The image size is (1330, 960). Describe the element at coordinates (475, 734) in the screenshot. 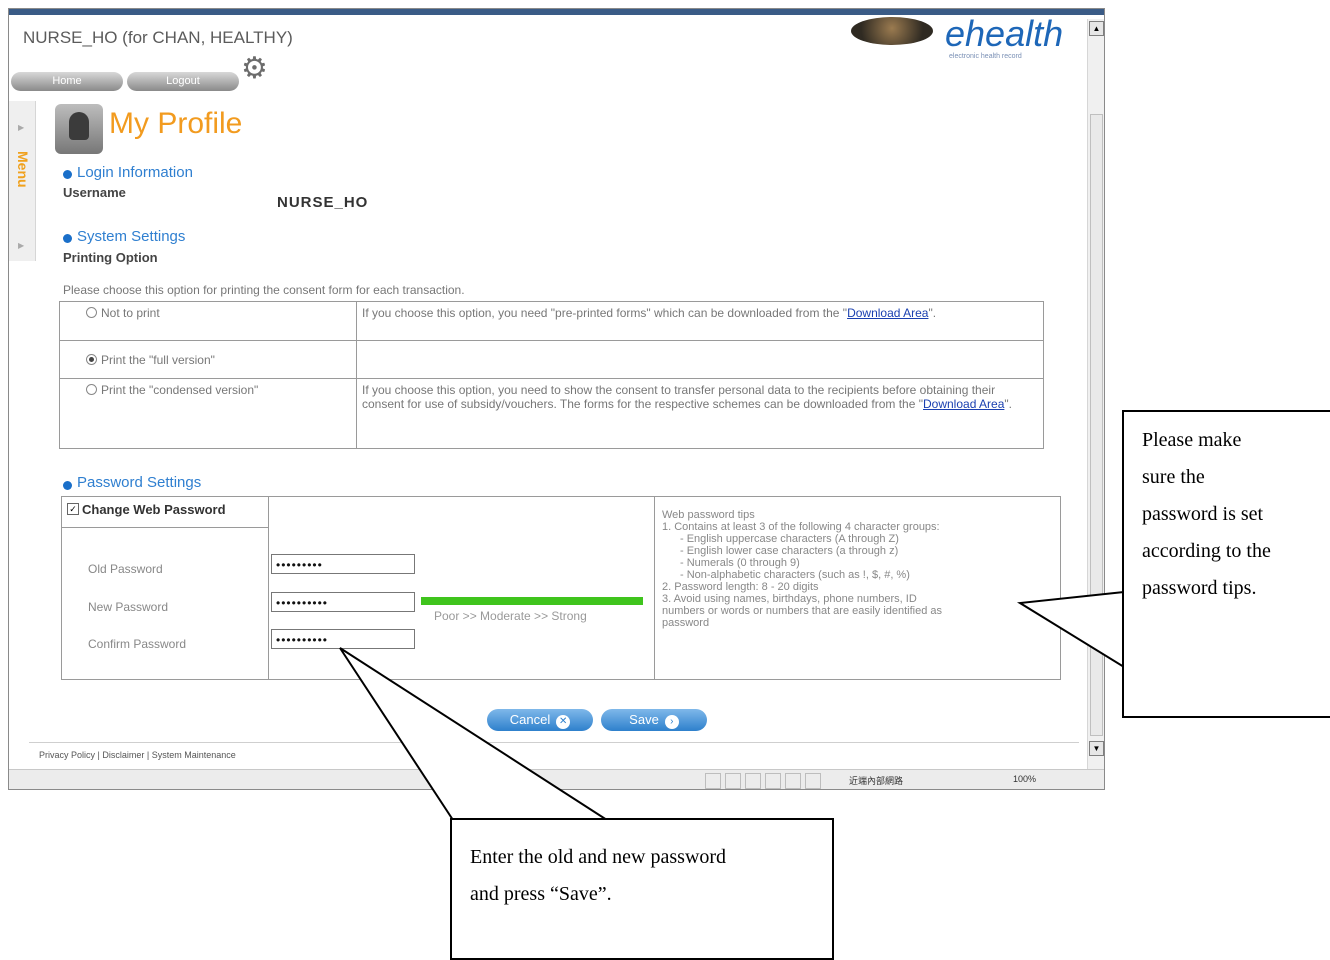

I see `bottom-callout-pointer` at that location.